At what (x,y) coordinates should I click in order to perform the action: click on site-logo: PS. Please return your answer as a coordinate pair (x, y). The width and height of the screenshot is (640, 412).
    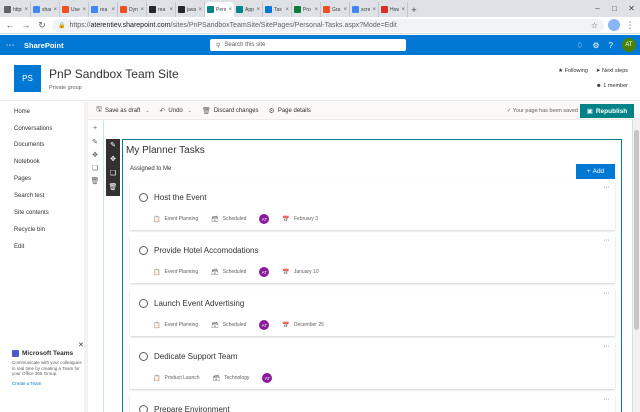
    Looking at the image, I should click on (27, 78).